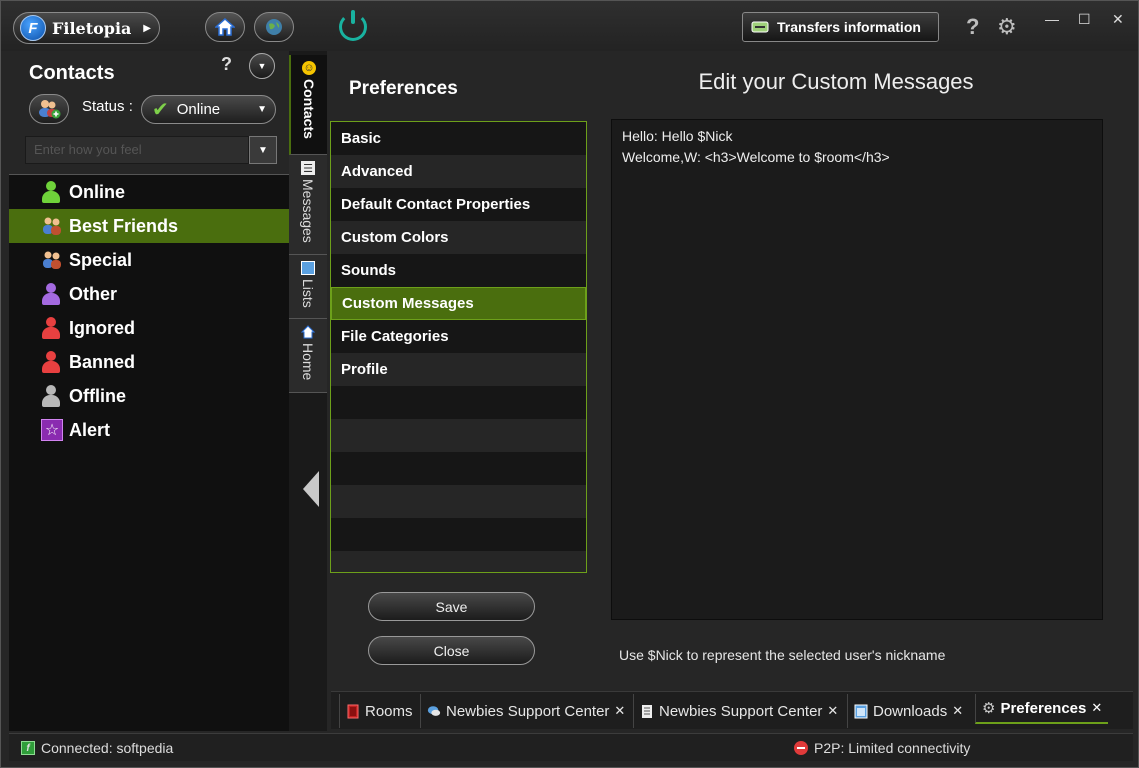 Image resolution: width=1139 pixels, height=768 pixels. I want to click on save-button: Save, so click(451, 606).